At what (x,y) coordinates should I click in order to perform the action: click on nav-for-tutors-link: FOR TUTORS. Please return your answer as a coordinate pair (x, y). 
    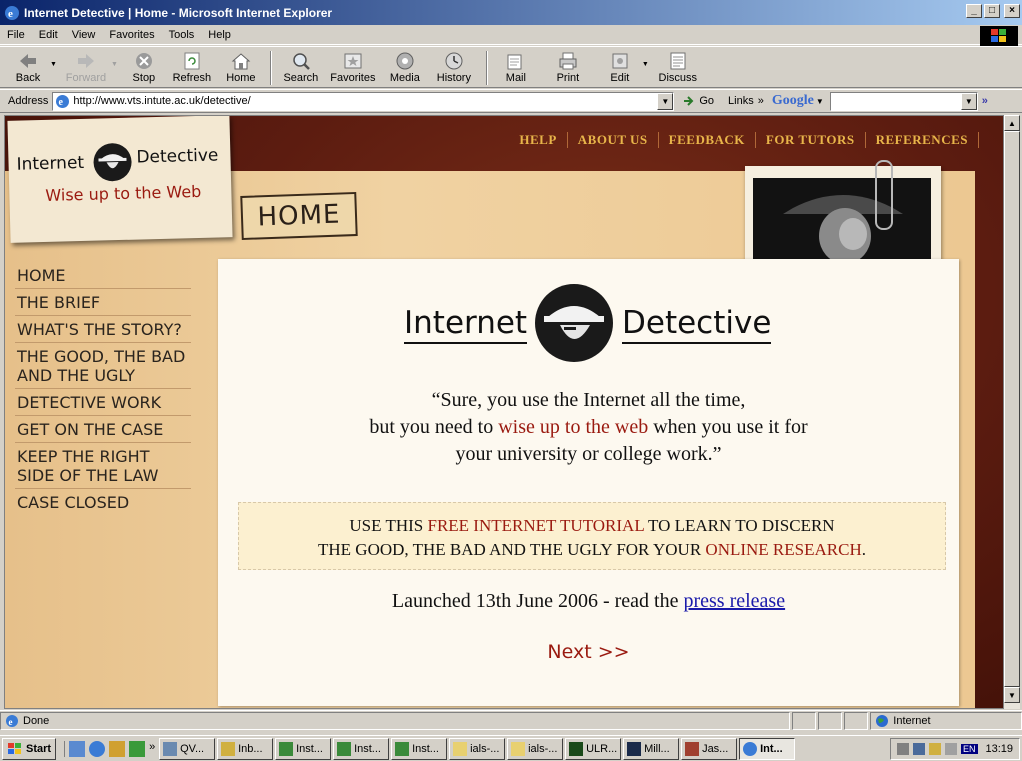
    Looking at the image, I should click on (810, 140).